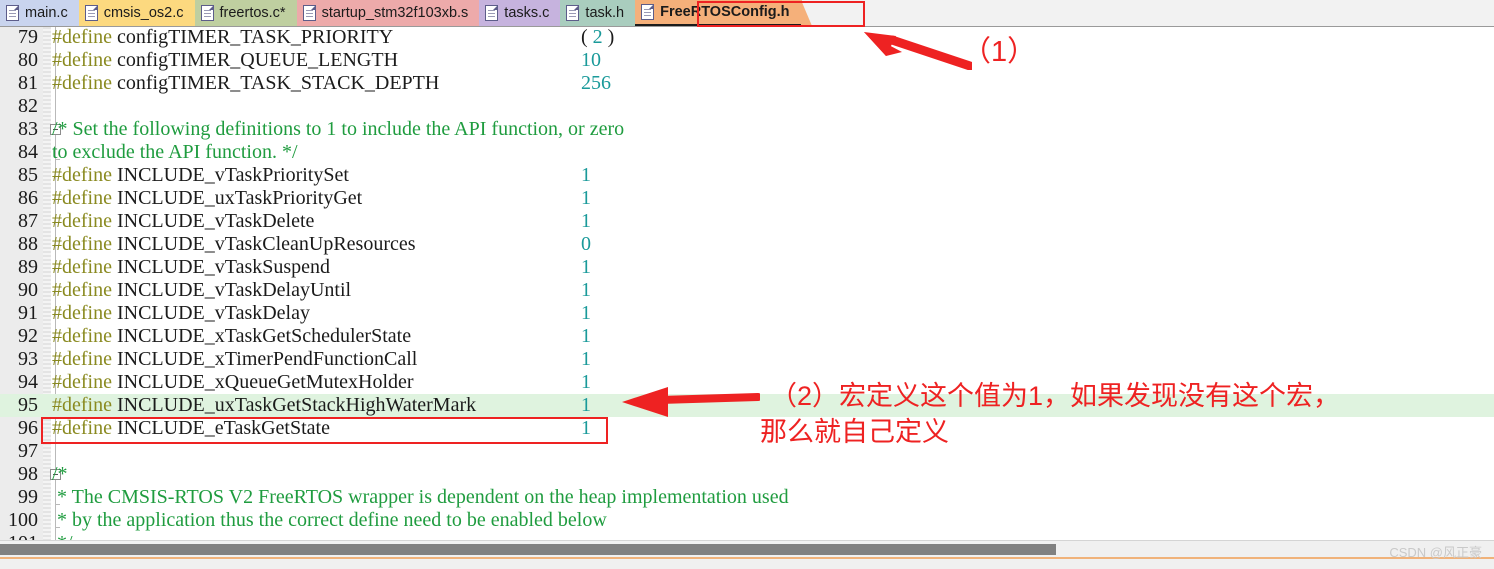 The width and height of the screenshot is (1494, 569). Describe the element at coordinates (747, 451) in the screenshot. I see `code-line: 97` at that location.